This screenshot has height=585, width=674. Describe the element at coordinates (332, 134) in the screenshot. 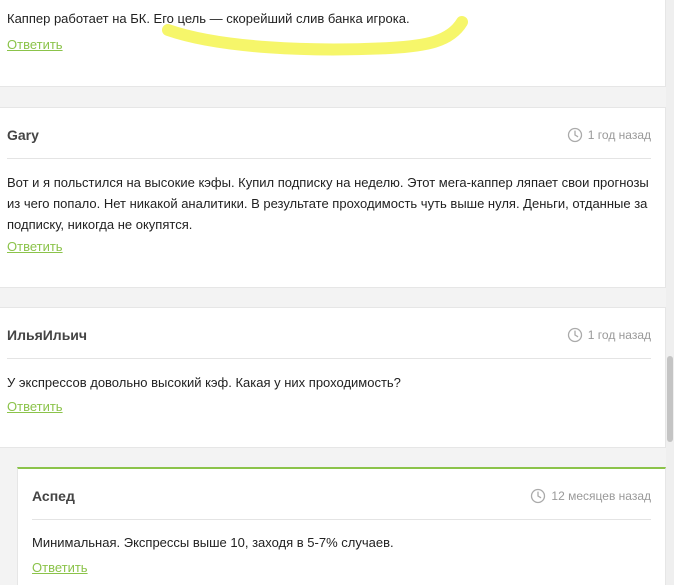

I see `comment-header: Gary 1 год назад` at that location.